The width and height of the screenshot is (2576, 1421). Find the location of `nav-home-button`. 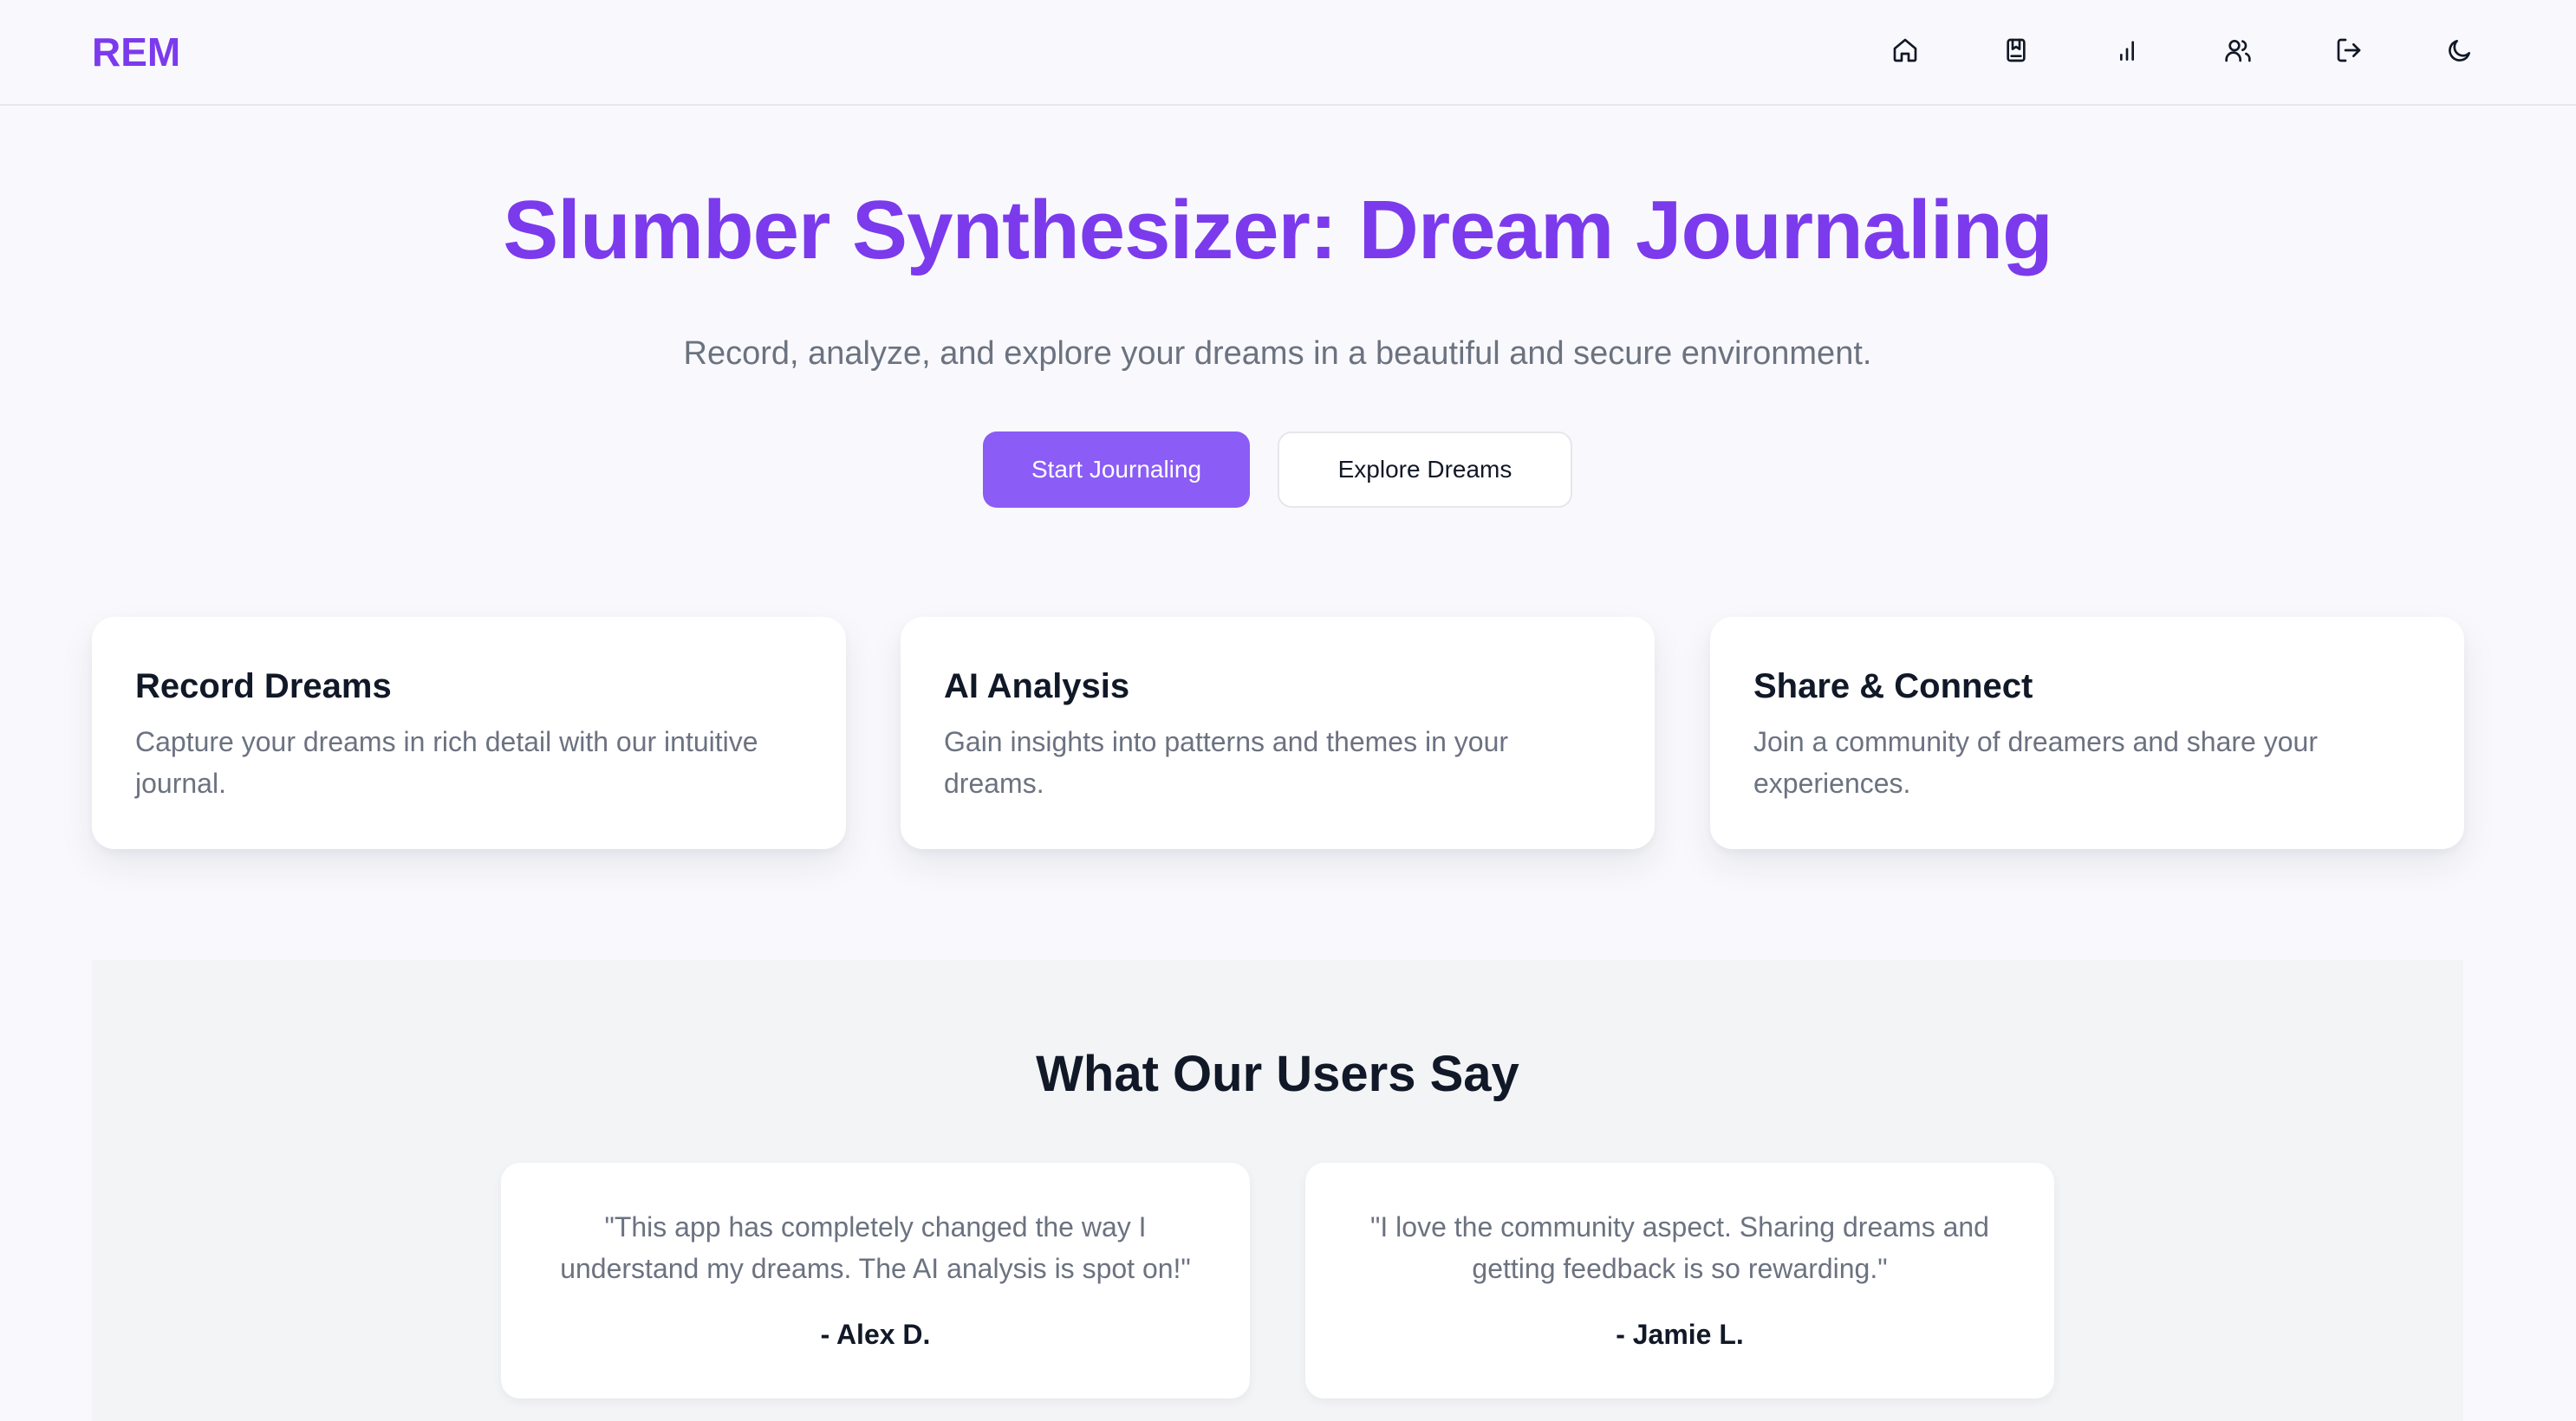

nav-home-button is located at coordinates (1905, 50).